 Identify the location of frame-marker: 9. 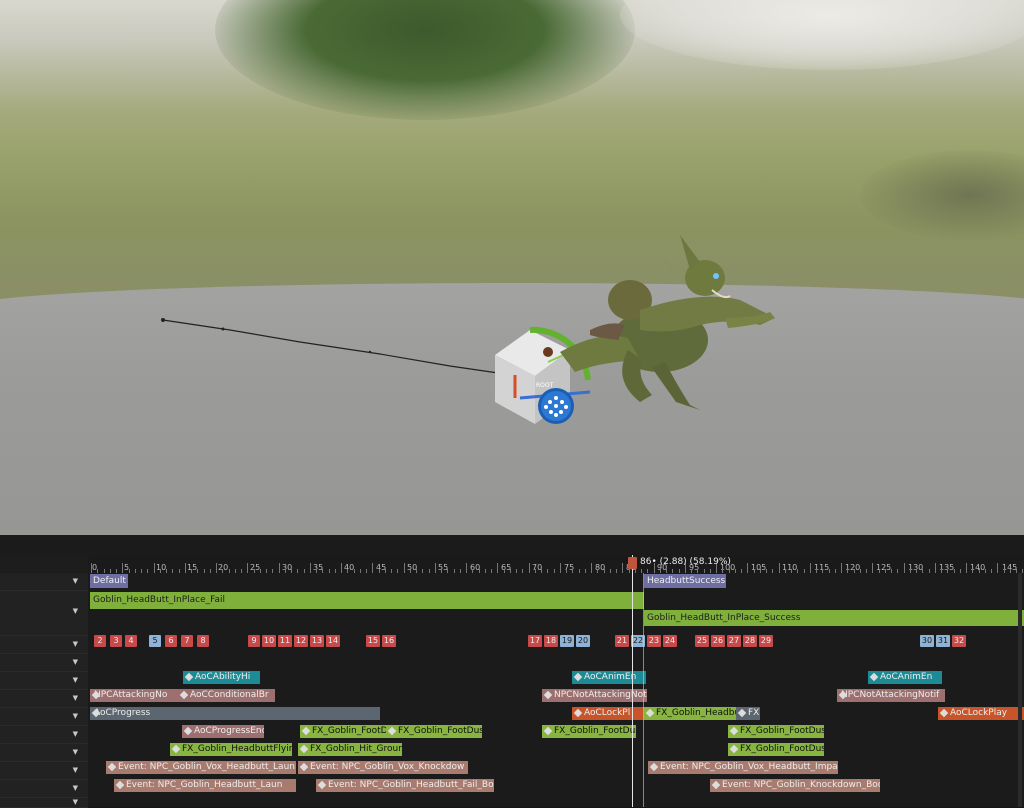
(254, 641).